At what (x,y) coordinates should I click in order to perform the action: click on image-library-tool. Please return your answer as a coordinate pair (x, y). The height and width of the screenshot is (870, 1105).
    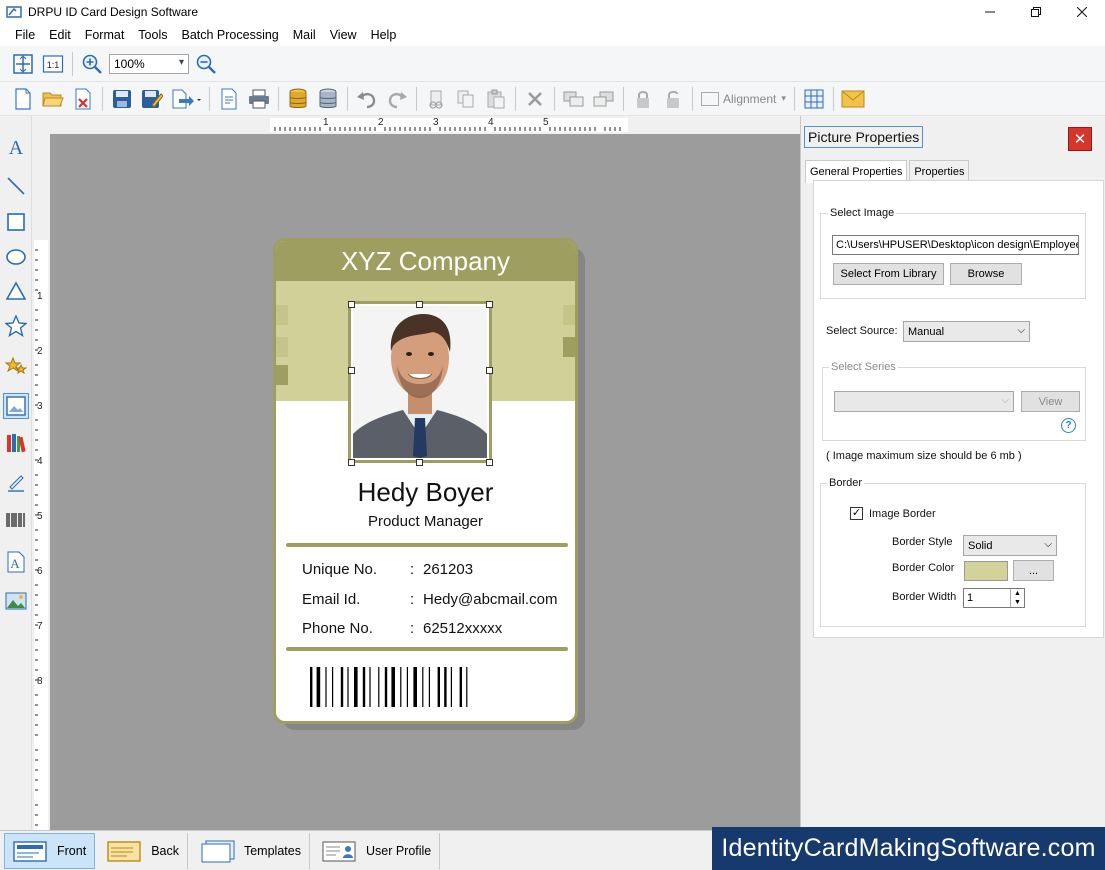
    Looking at the image, I should click on (16, 601).